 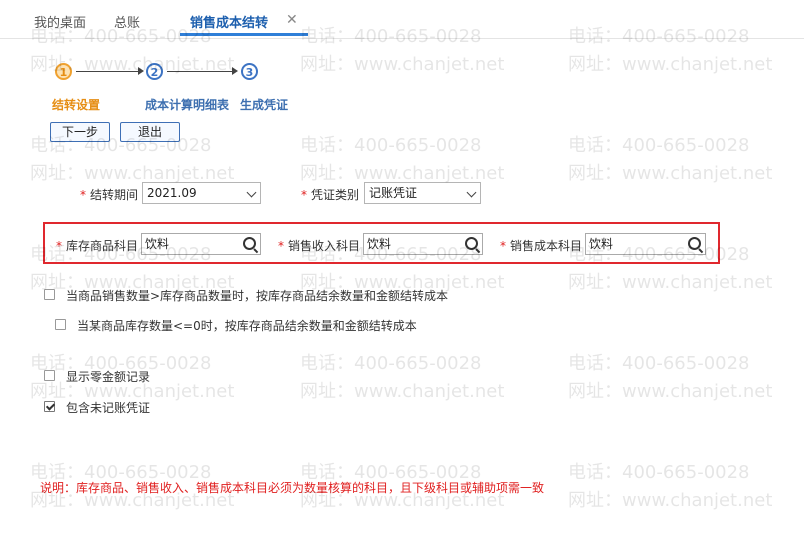 What do you see at coordinates (541, 246) in the screenshot?
I see `cost-account-label: * 销售成本科目` at bounding box center [541, 246].